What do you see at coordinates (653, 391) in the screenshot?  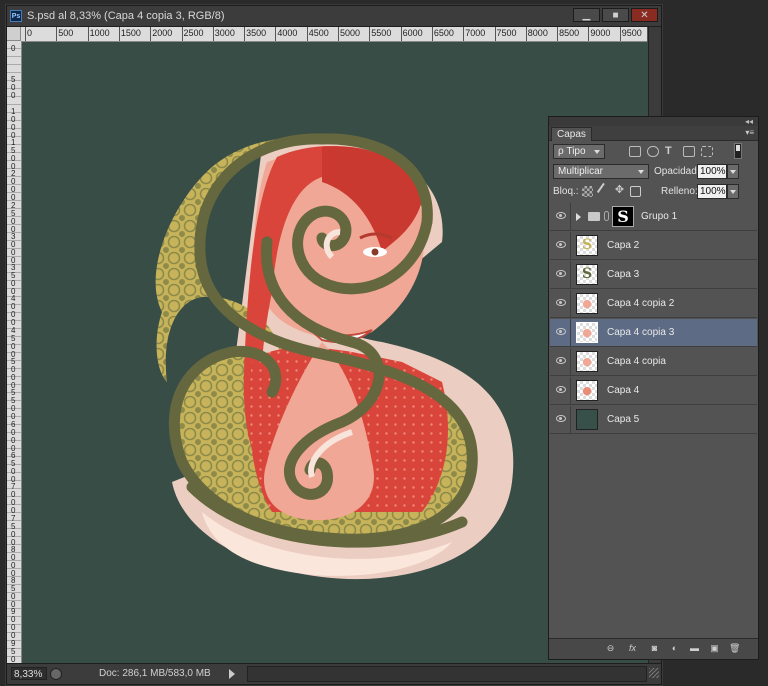 I see `layer-row-capa-4: ● Capa 4` at bounding box center [653, 391].